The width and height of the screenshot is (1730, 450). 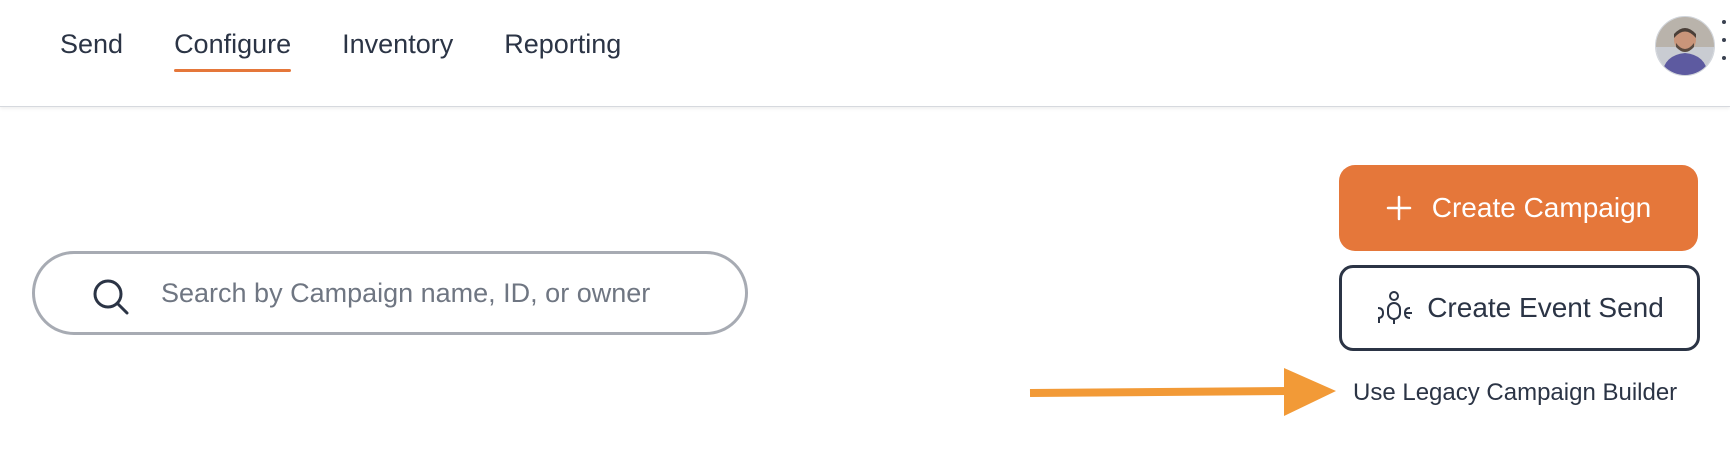 I want to click on tab-configure: Configure, so click(x=233, y=36).